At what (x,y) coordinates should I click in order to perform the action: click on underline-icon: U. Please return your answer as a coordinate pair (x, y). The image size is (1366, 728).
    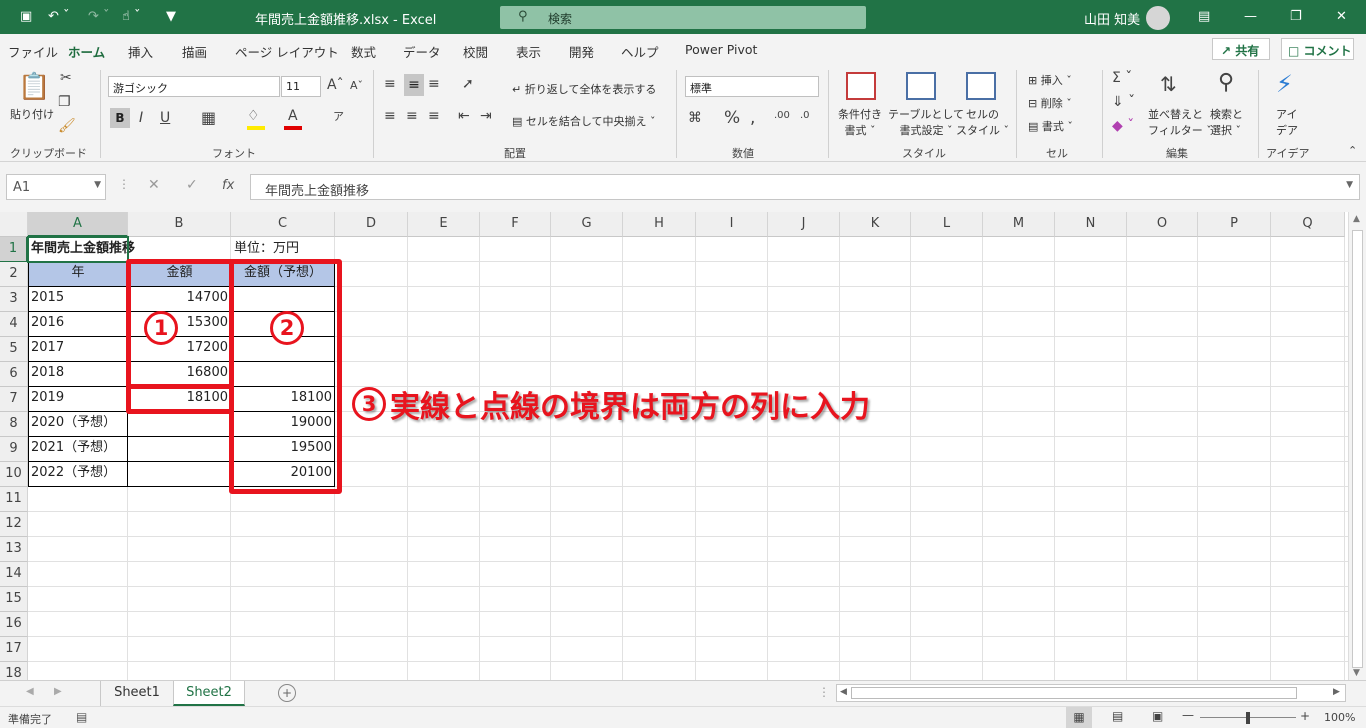
    Looking at the image, I should click on (165, 118).